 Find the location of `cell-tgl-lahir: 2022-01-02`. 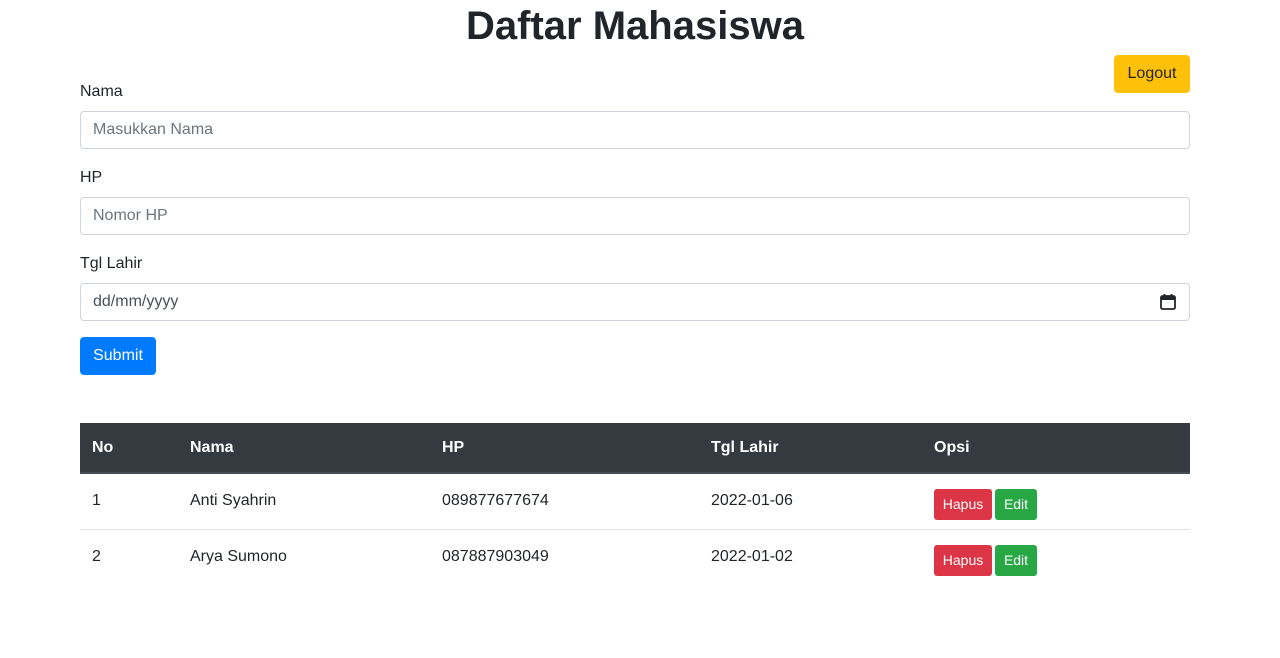

cell-tgl-lahir: 2022-01-02 is located at coordinates (810, 556).